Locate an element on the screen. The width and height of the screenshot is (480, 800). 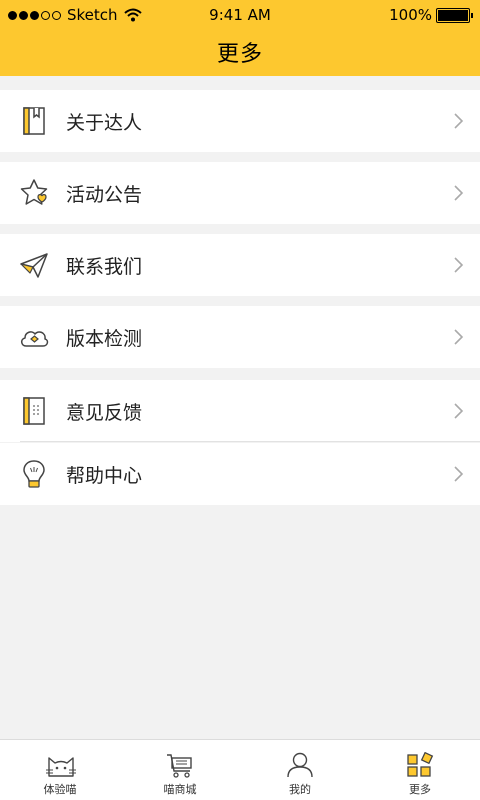
menu-item-label: 帮助中心 is located at coordinates (104, 476).